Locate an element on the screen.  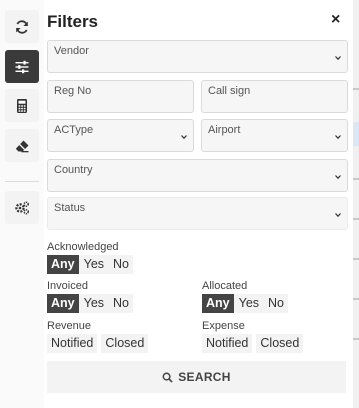
airport-label: Airport is located at coordinates (224, 130).